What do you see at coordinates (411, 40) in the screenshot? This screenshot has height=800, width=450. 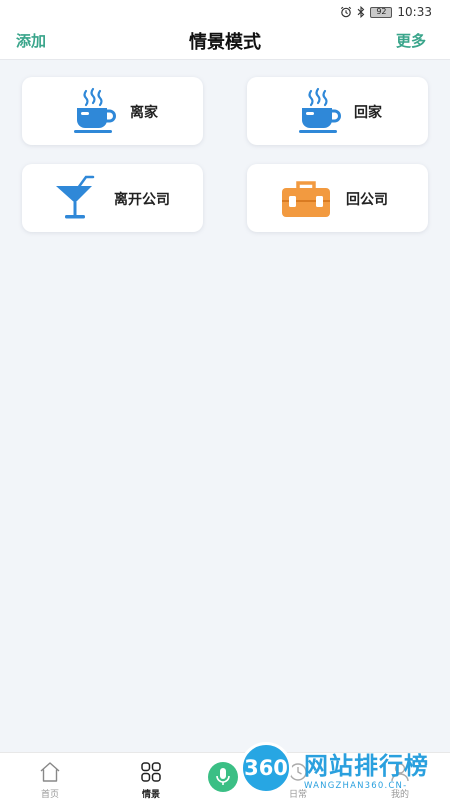 I see `more-button: 更多` at bounding box center [411, 40].